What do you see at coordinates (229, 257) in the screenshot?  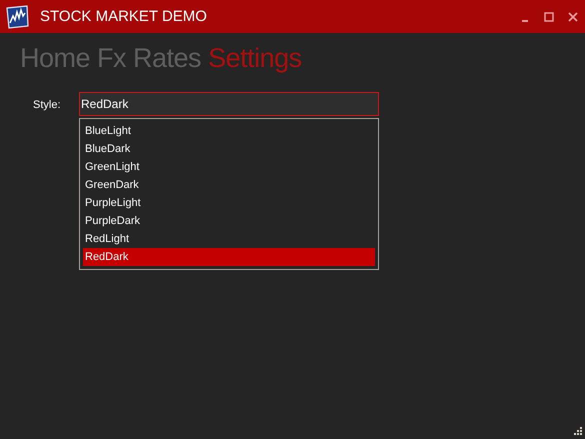 I see `dropdown-option: RedDark` at bounding box center [229, 257].